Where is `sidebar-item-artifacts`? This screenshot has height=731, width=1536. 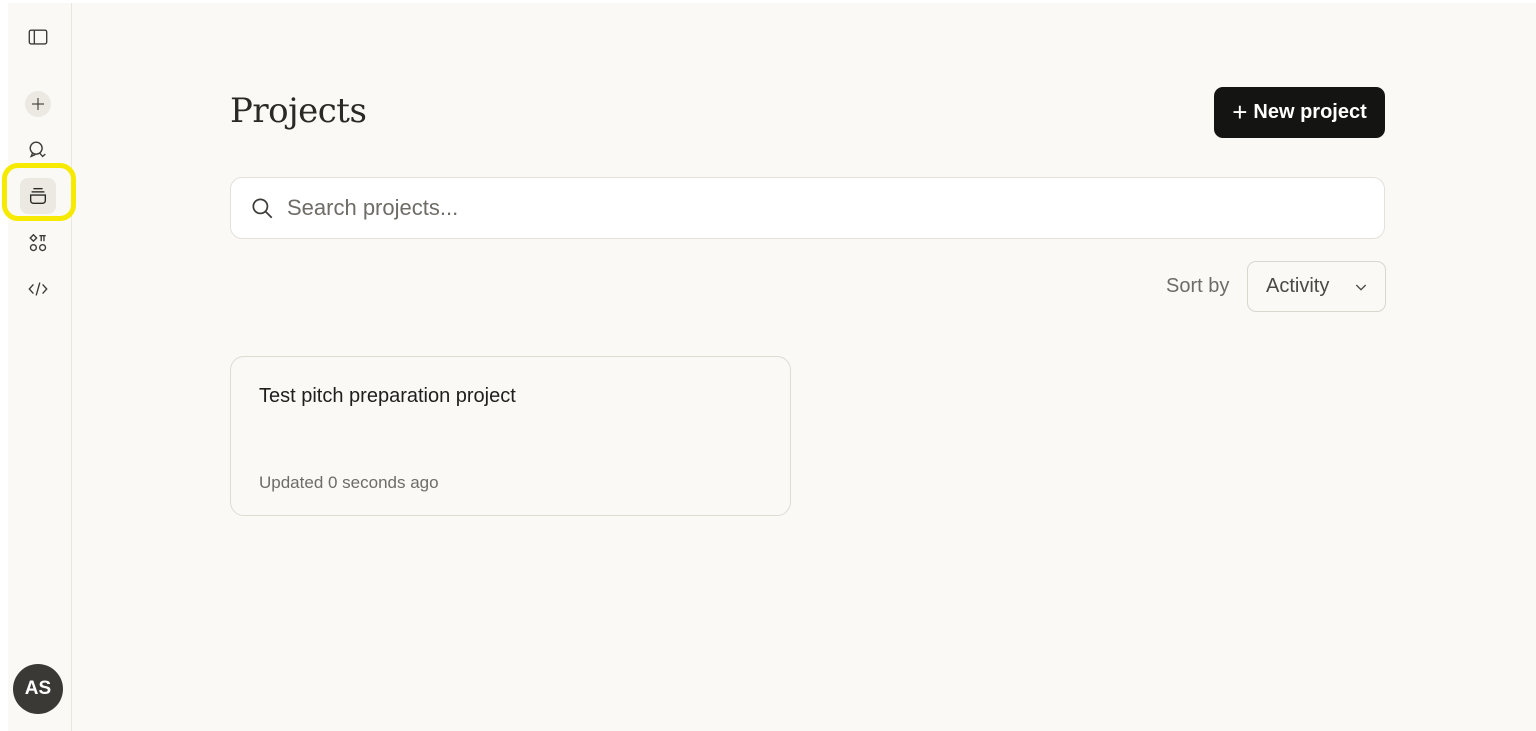 sidebar-item-artifacts is located at coordinates (38, 243).